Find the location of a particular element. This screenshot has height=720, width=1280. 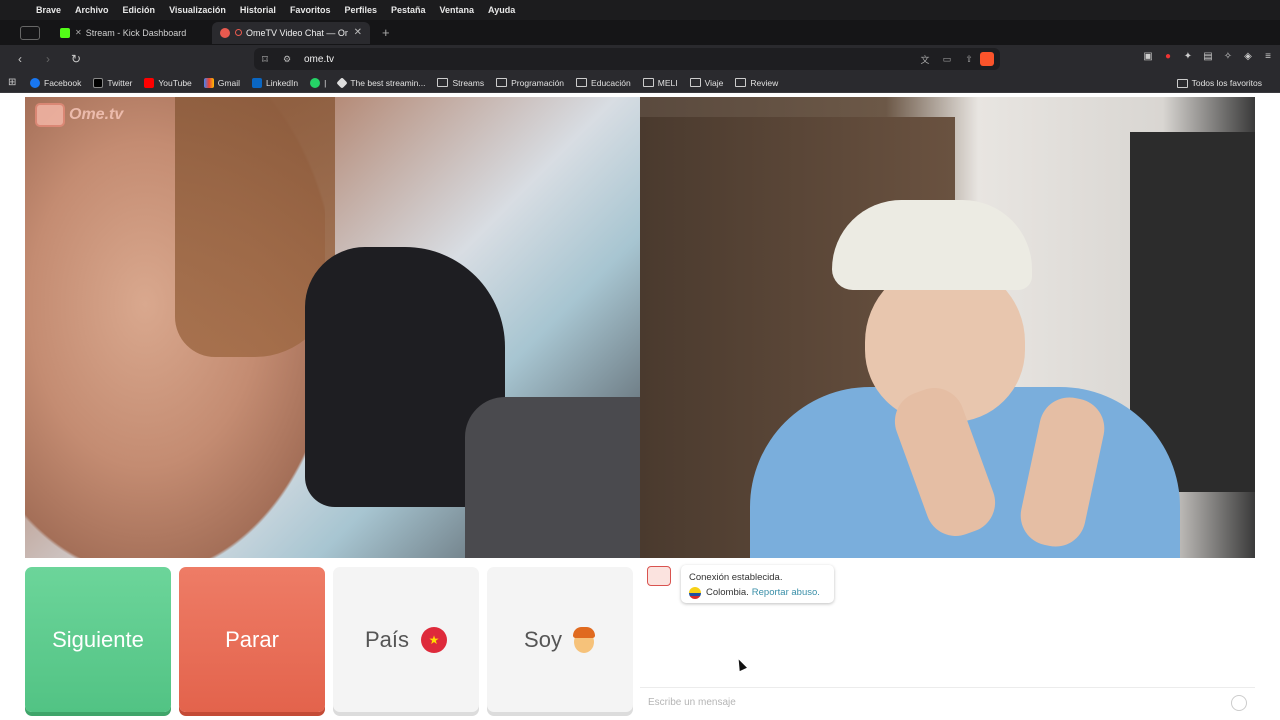

bookmark-all-favorites: Todos los favoritos is located at coordinates (1219, 83).